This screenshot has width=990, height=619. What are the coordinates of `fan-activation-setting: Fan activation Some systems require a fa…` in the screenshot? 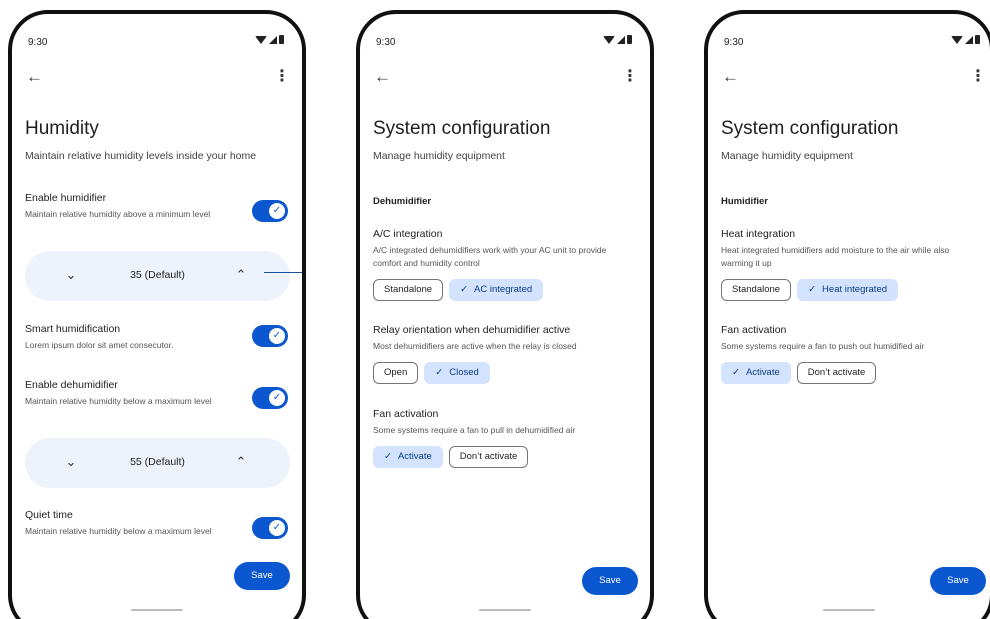 It's located at (508, 422).